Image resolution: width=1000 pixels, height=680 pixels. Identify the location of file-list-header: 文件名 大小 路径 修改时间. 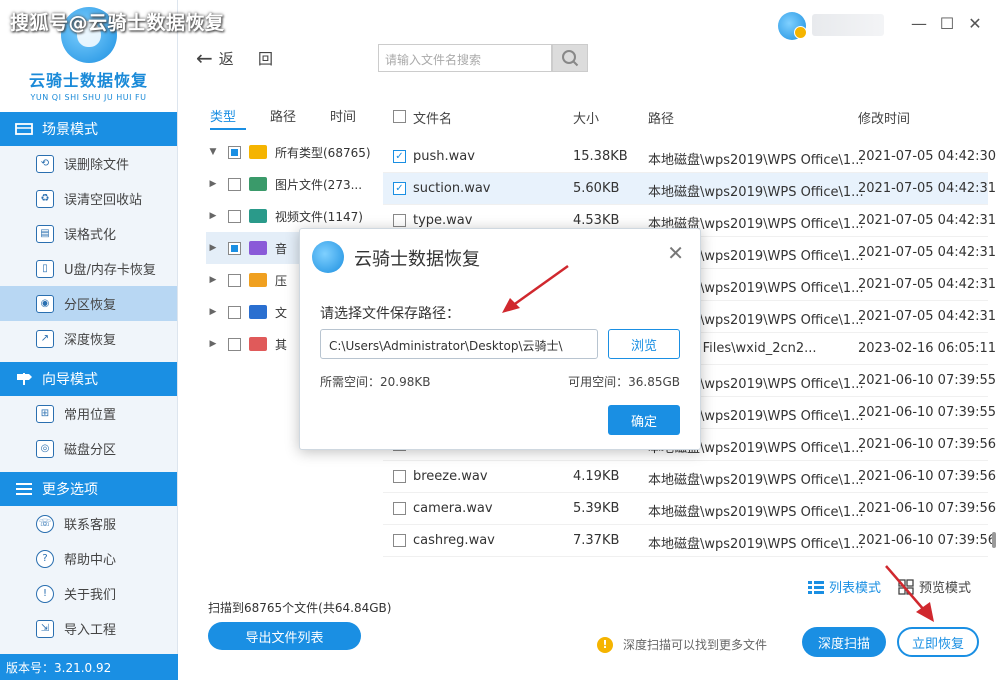
(685, 117).